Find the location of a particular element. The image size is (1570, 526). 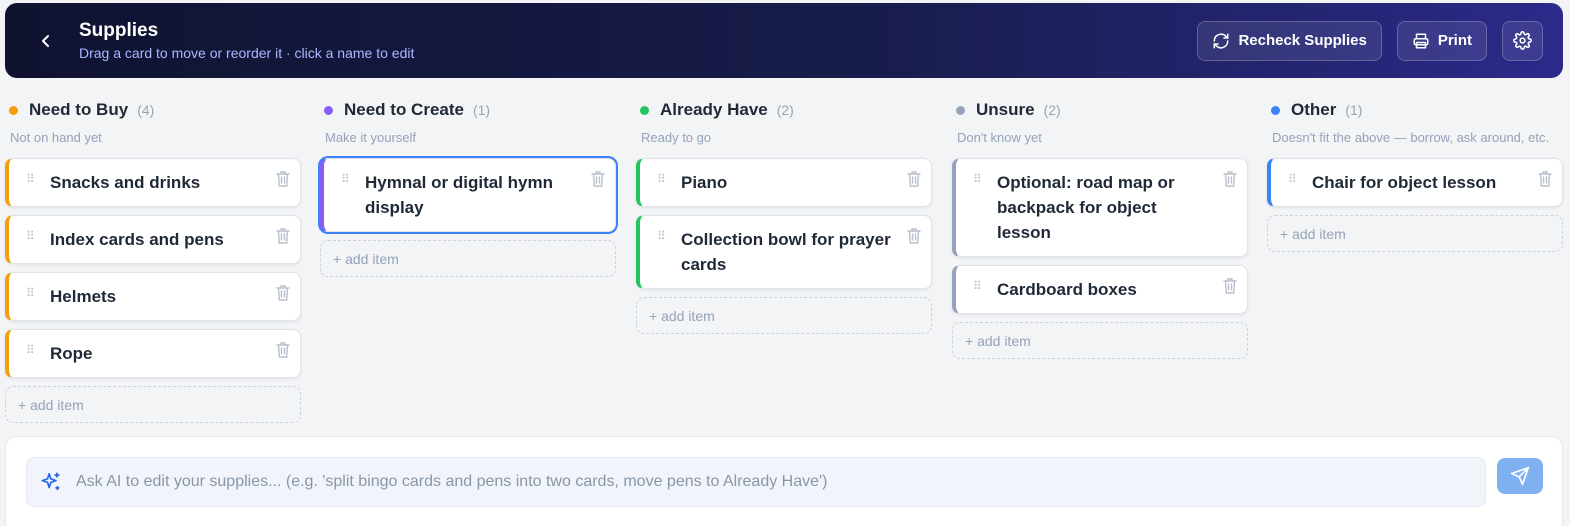

print-label: Print is located at coordinates (1454, 40).